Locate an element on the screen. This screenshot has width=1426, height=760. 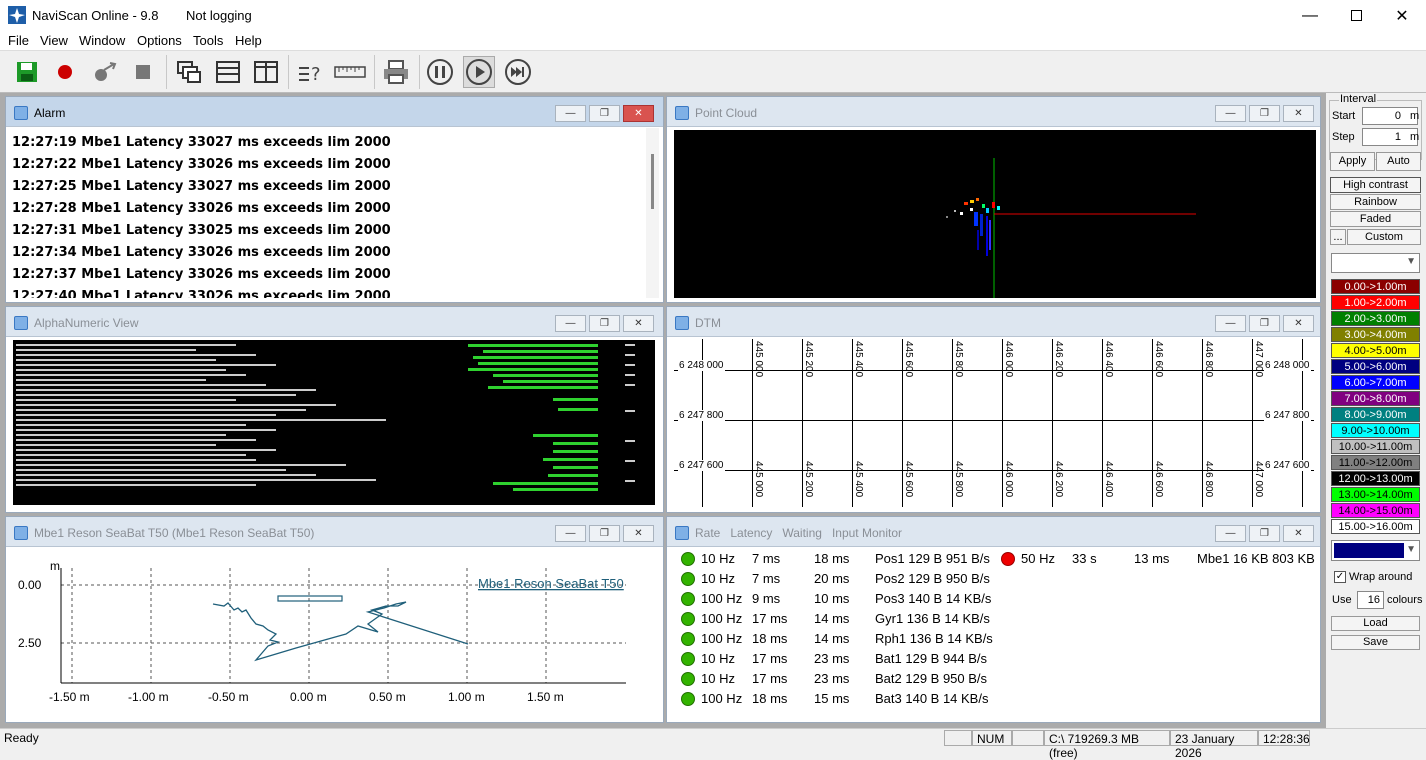
tile-vertical-button is located at coordinates (266, 72).